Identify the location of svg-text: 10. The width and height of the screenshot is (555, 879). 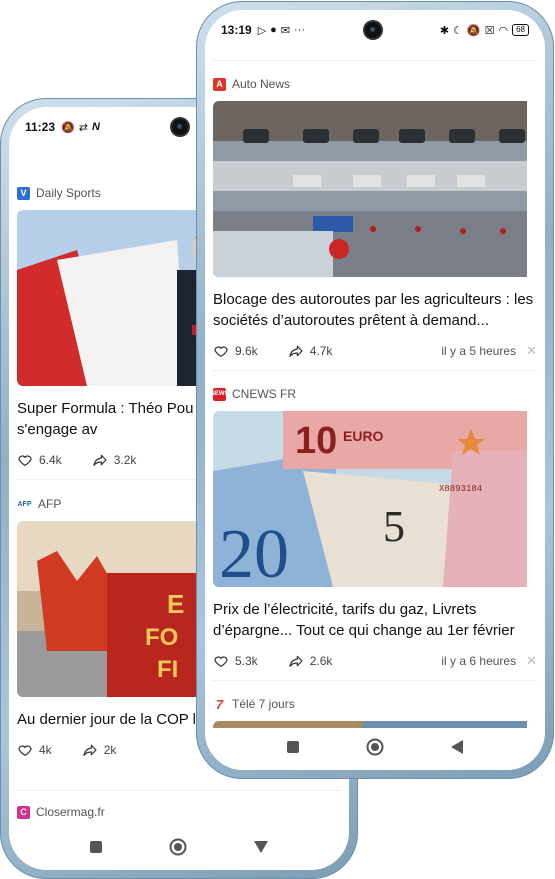
(316, 441).